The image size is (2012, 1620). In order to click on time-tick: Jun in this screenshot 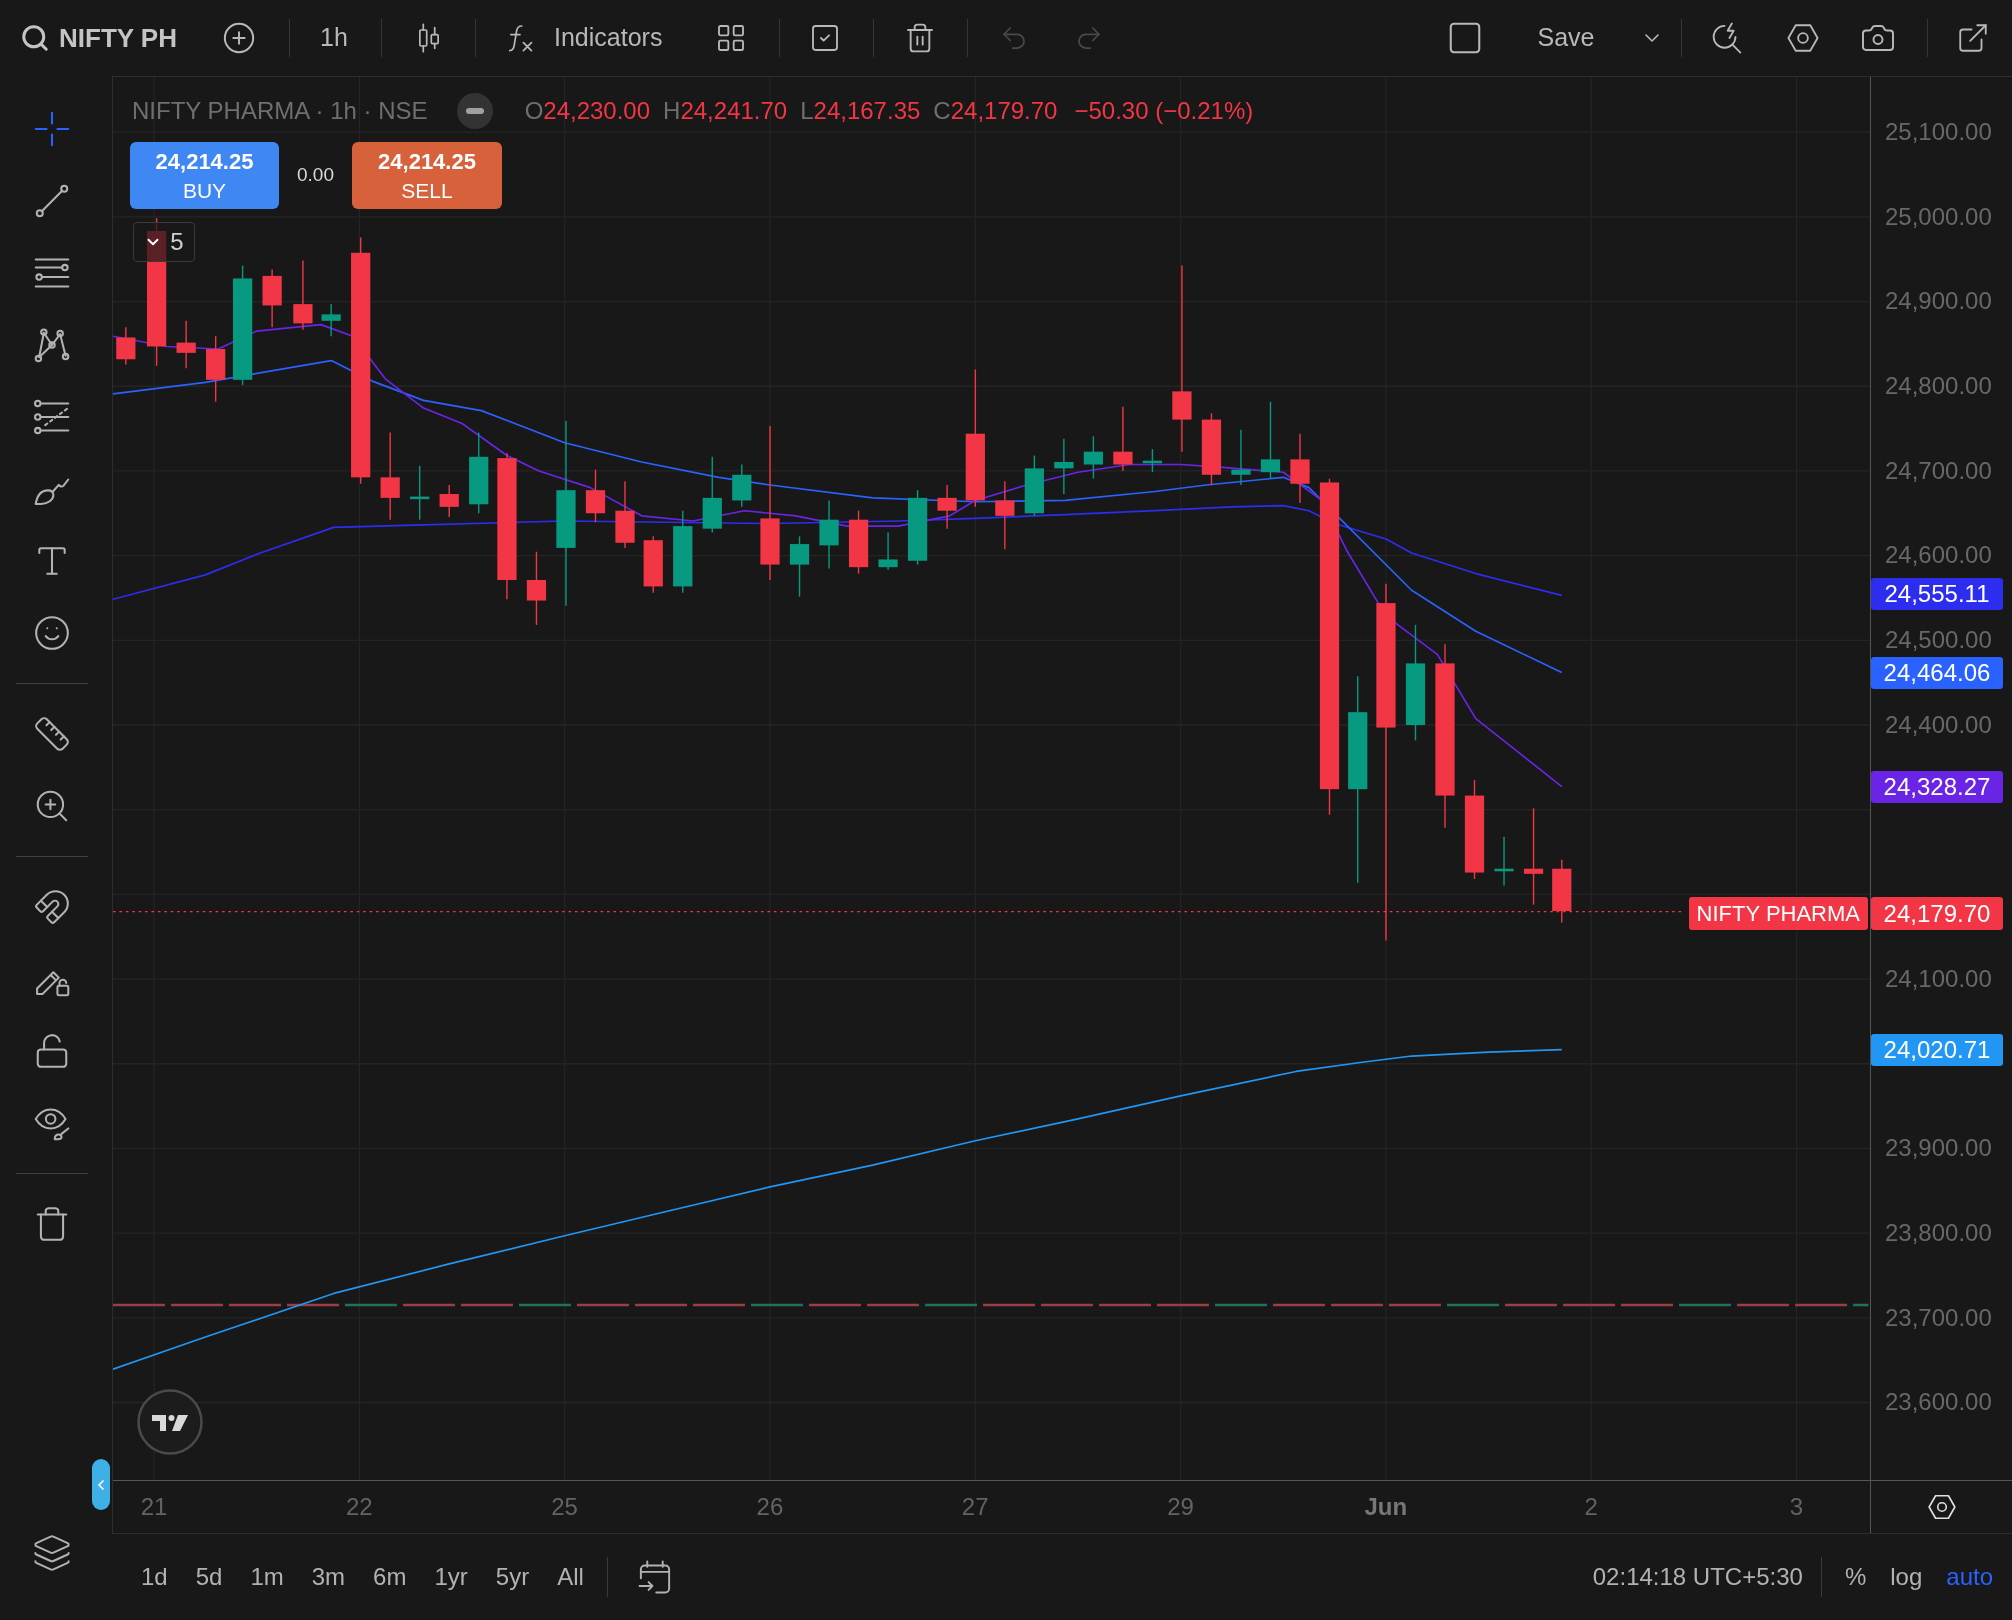, I will do `click(1386, 1507)`.